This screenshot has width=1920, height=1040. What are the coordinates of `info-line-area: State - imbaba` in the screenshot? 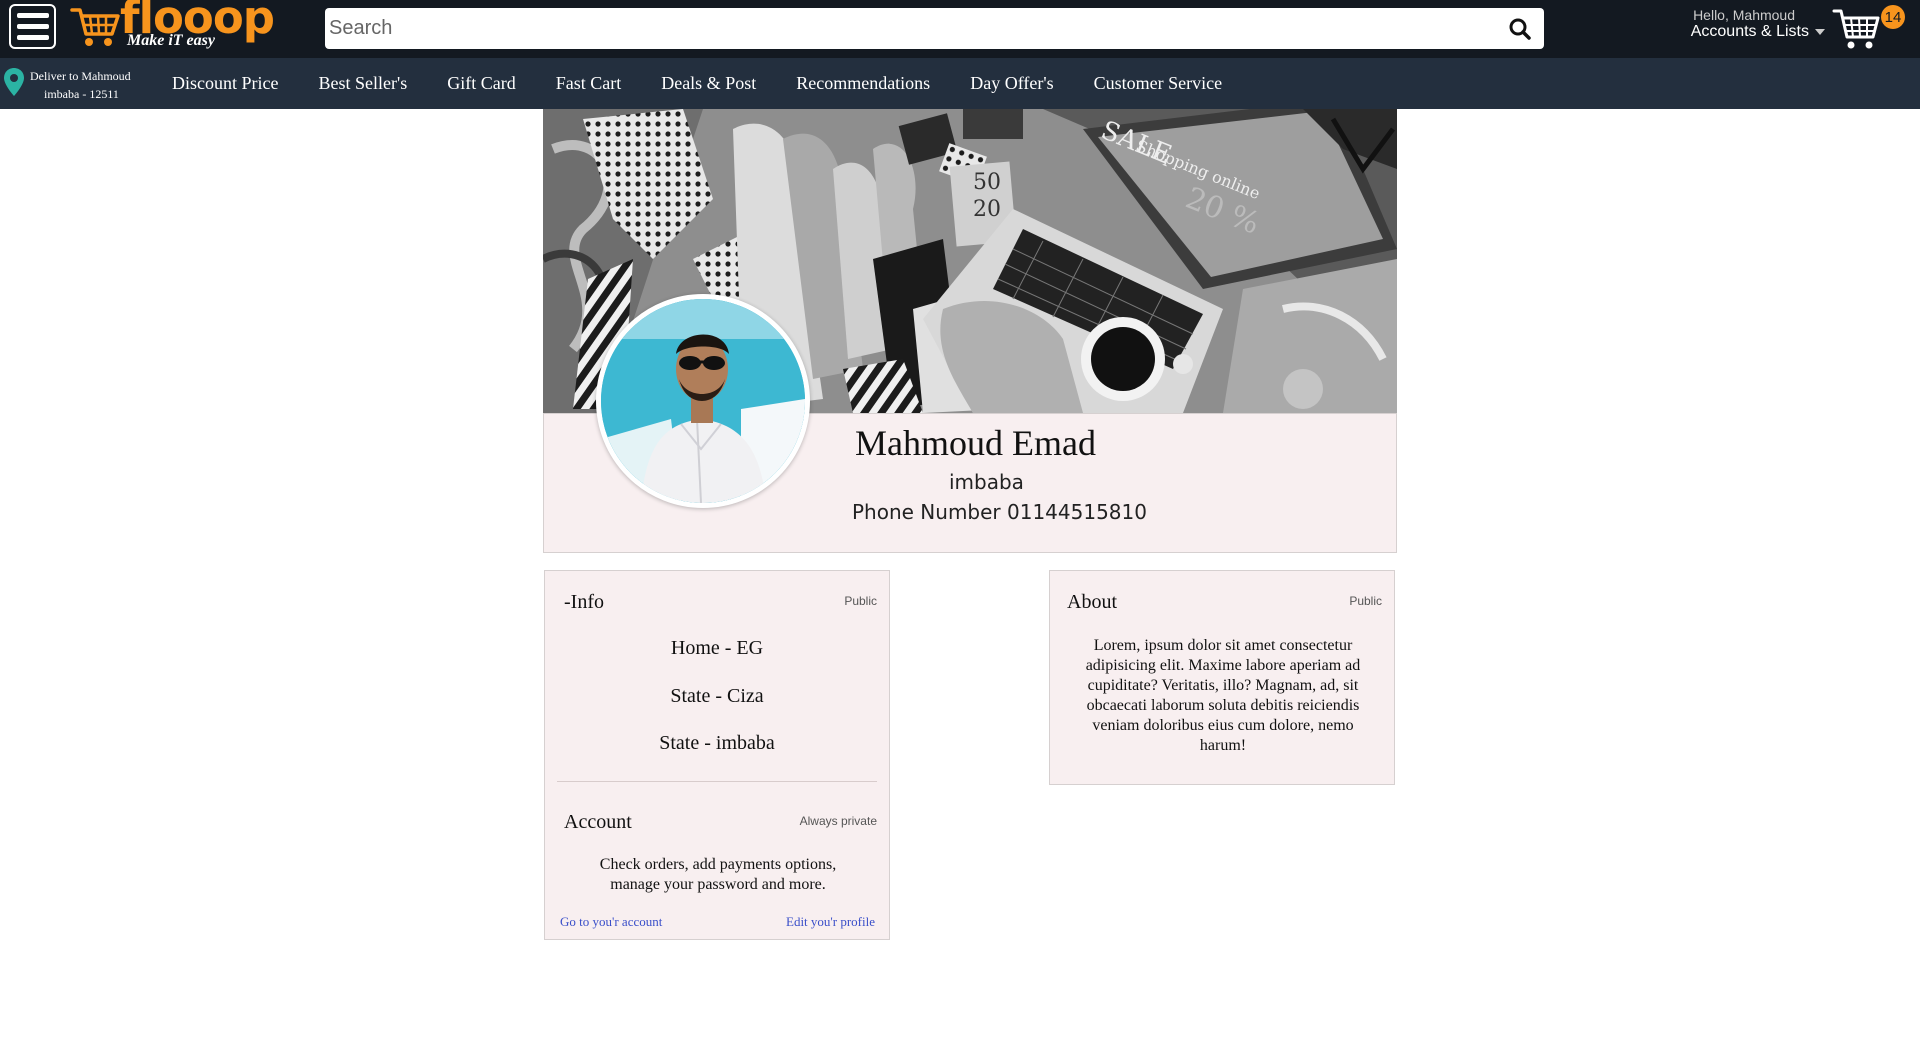 It's located at (717, 743).